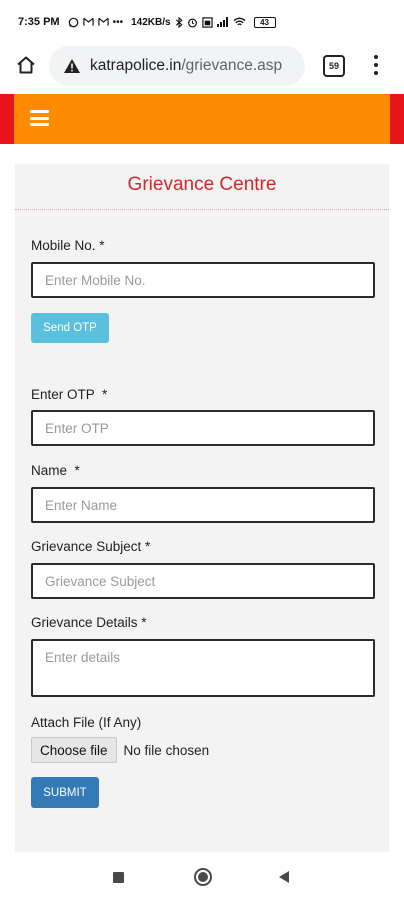 This screenshot has height=900, width=404. I want to click on mobile-label: Mobile No. *, so click(68, 245).